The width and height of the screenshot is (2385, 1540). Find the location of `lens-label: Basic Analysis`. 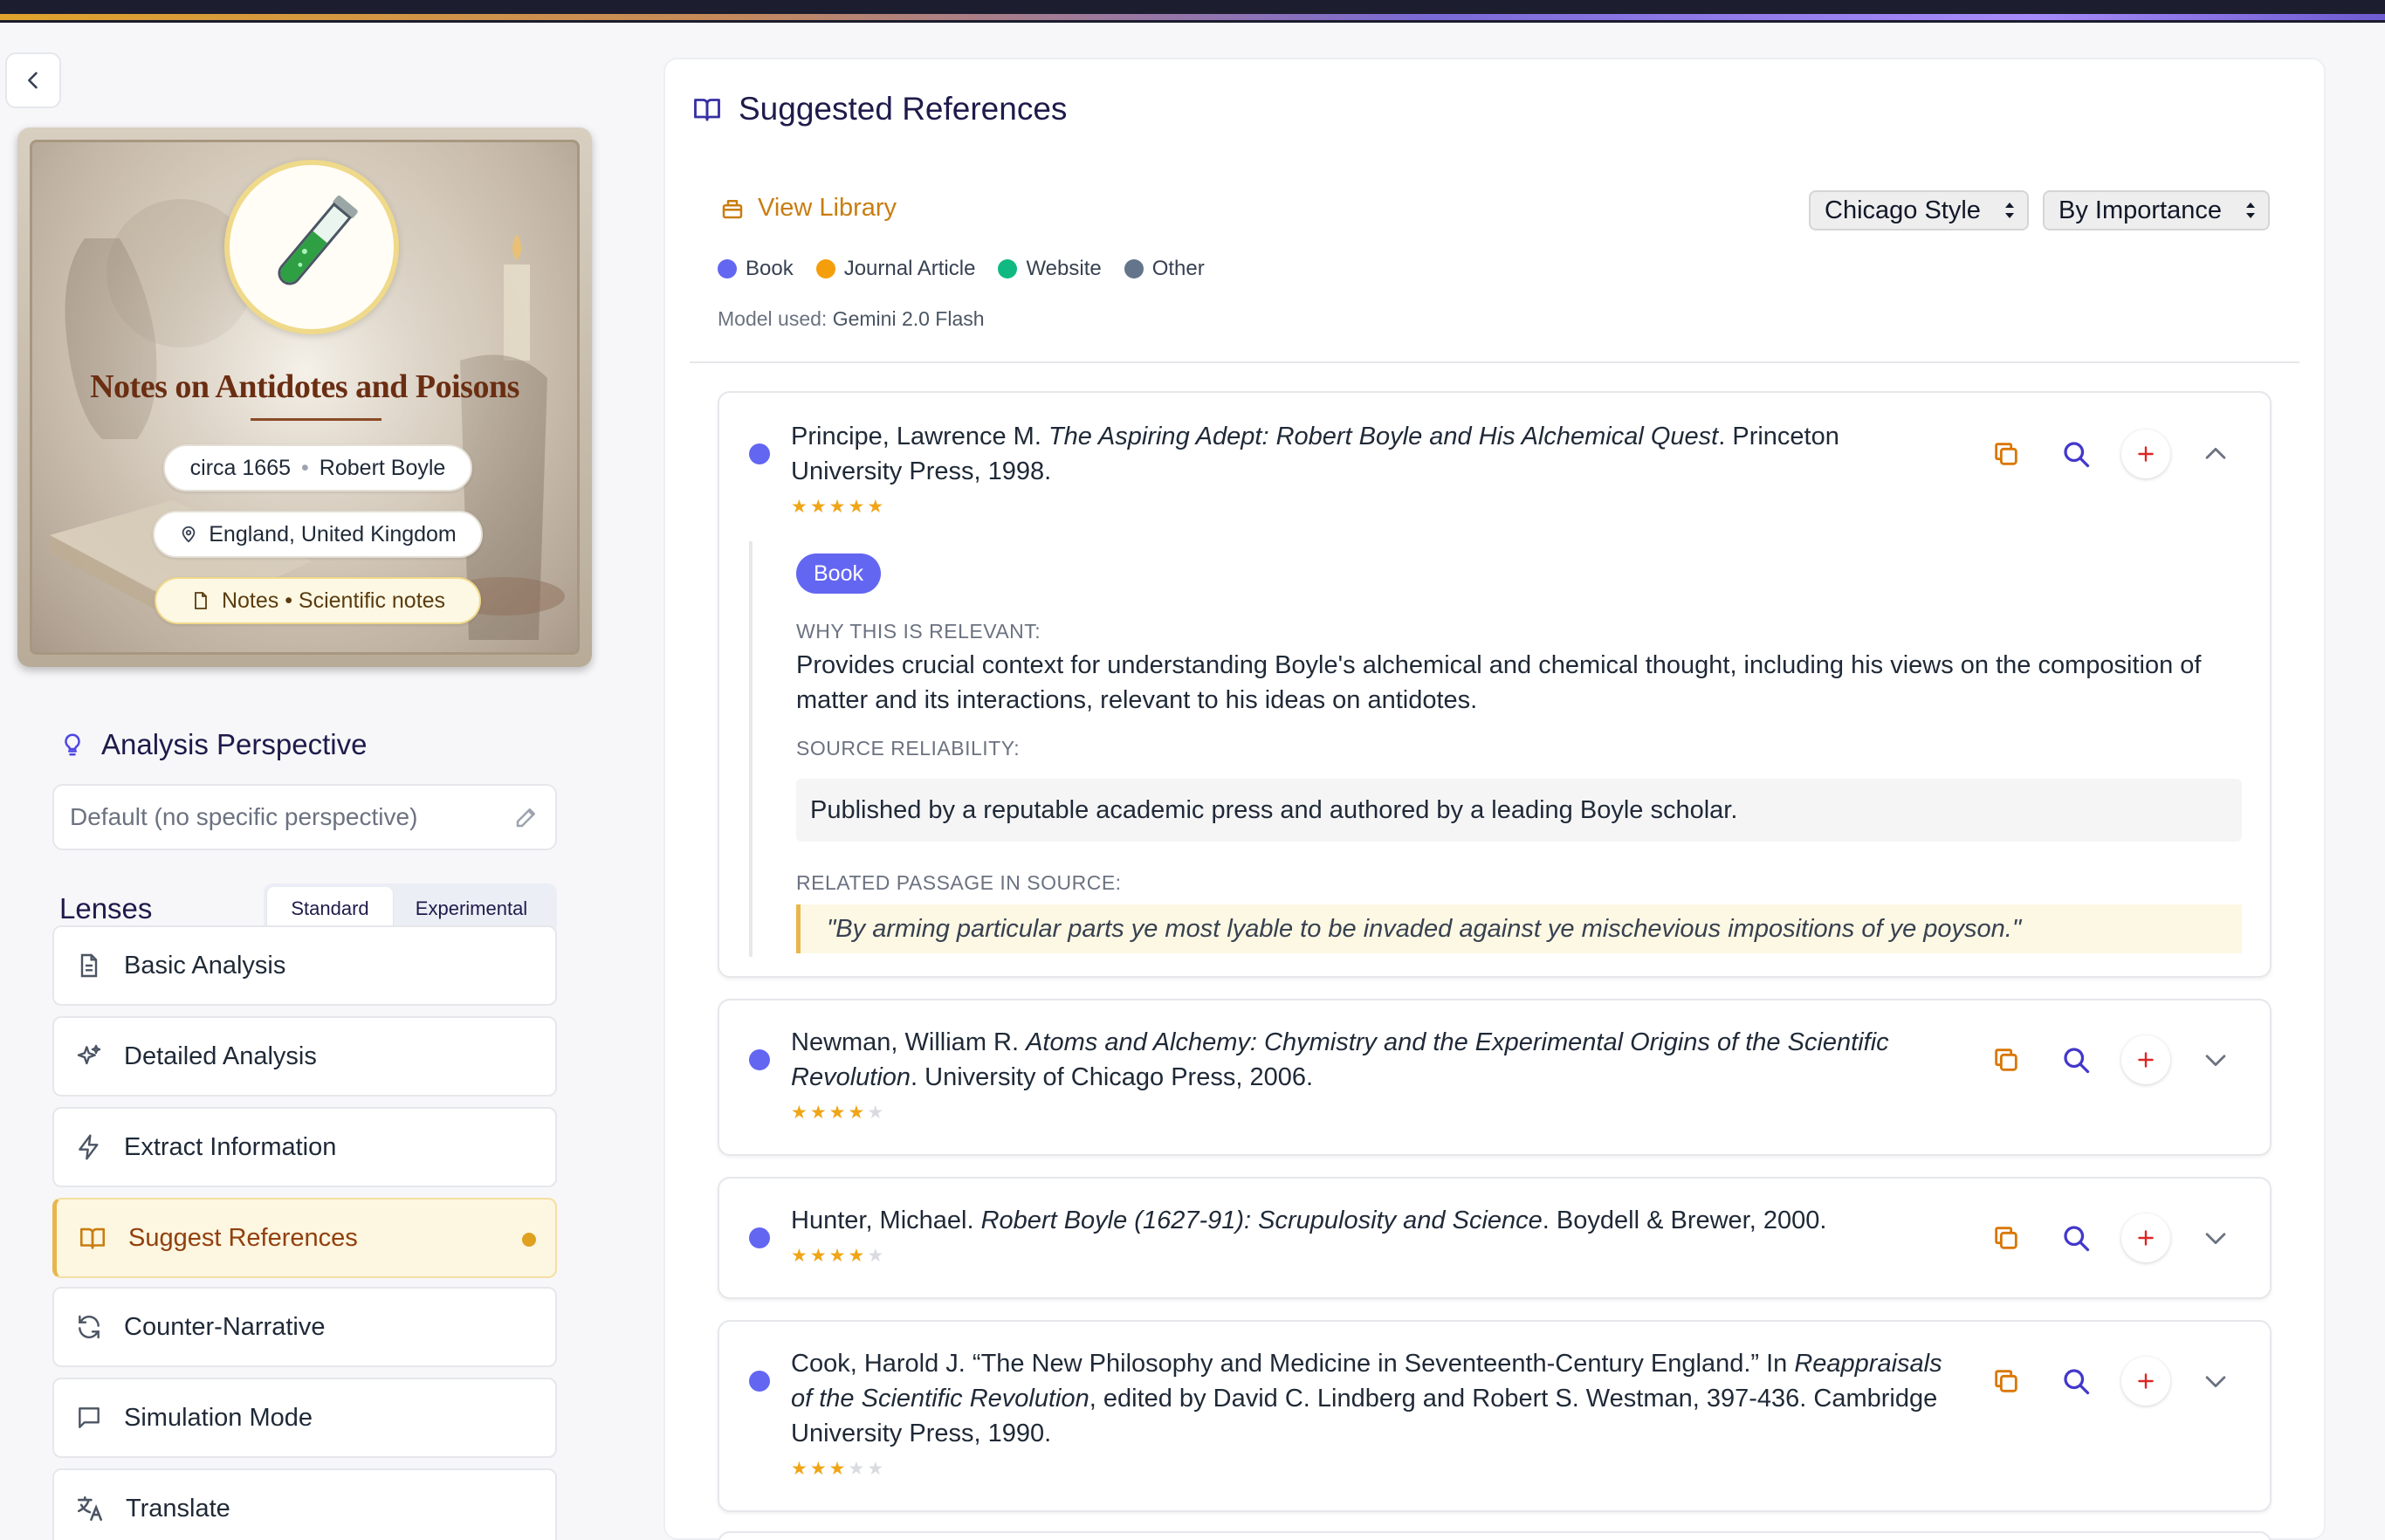

lens-label: Basic Analysis is located at coordinates (205, 966).